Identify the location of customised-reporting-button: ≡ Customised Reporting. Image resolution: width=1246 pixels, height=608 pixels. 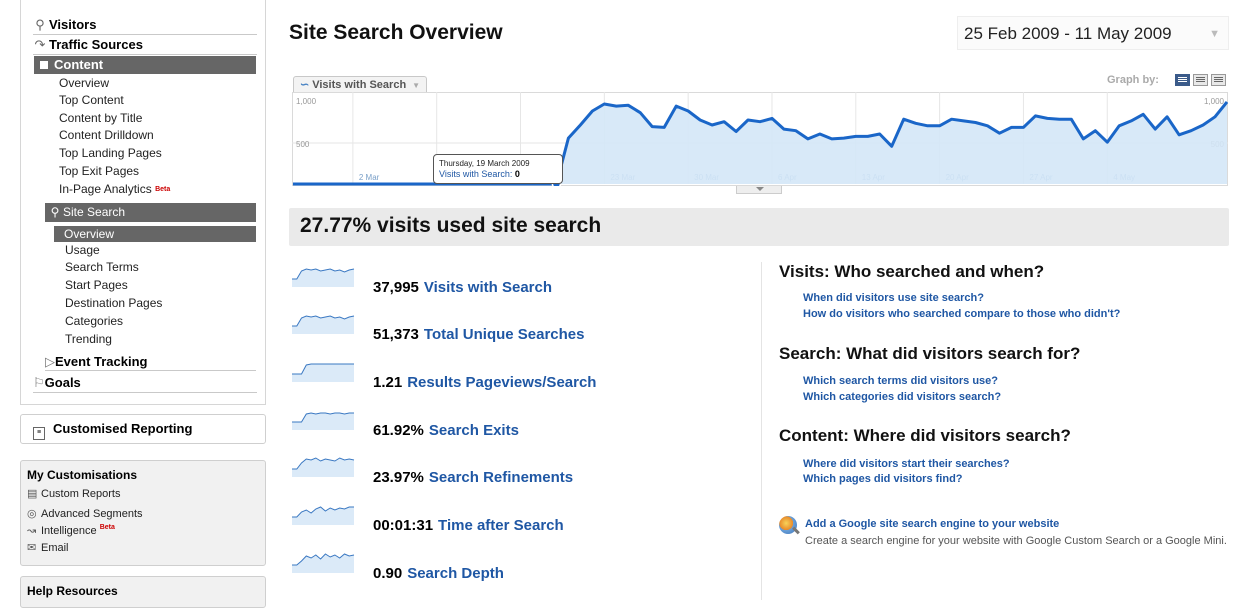
(143, 429).